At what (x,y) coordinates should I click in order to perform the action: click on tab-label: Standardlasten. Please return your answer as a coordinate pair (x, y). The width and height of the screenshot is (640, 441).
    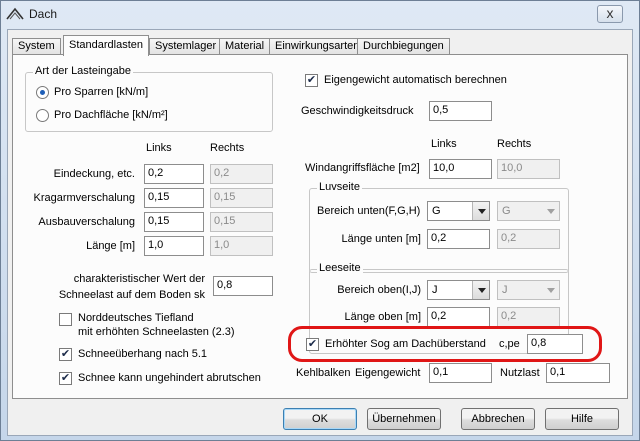
    Looking at the image, I should click on (106, 45).